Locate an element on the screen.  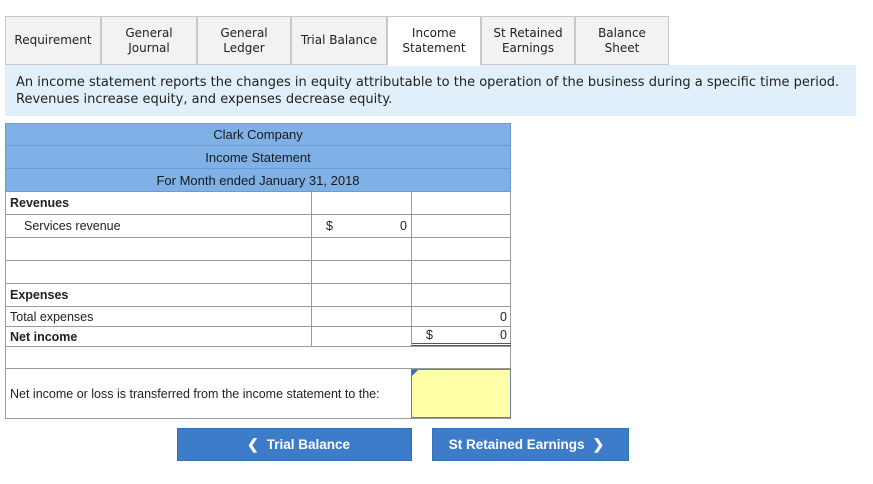
tab-label: Requirement is located at coordinates (53, 40).